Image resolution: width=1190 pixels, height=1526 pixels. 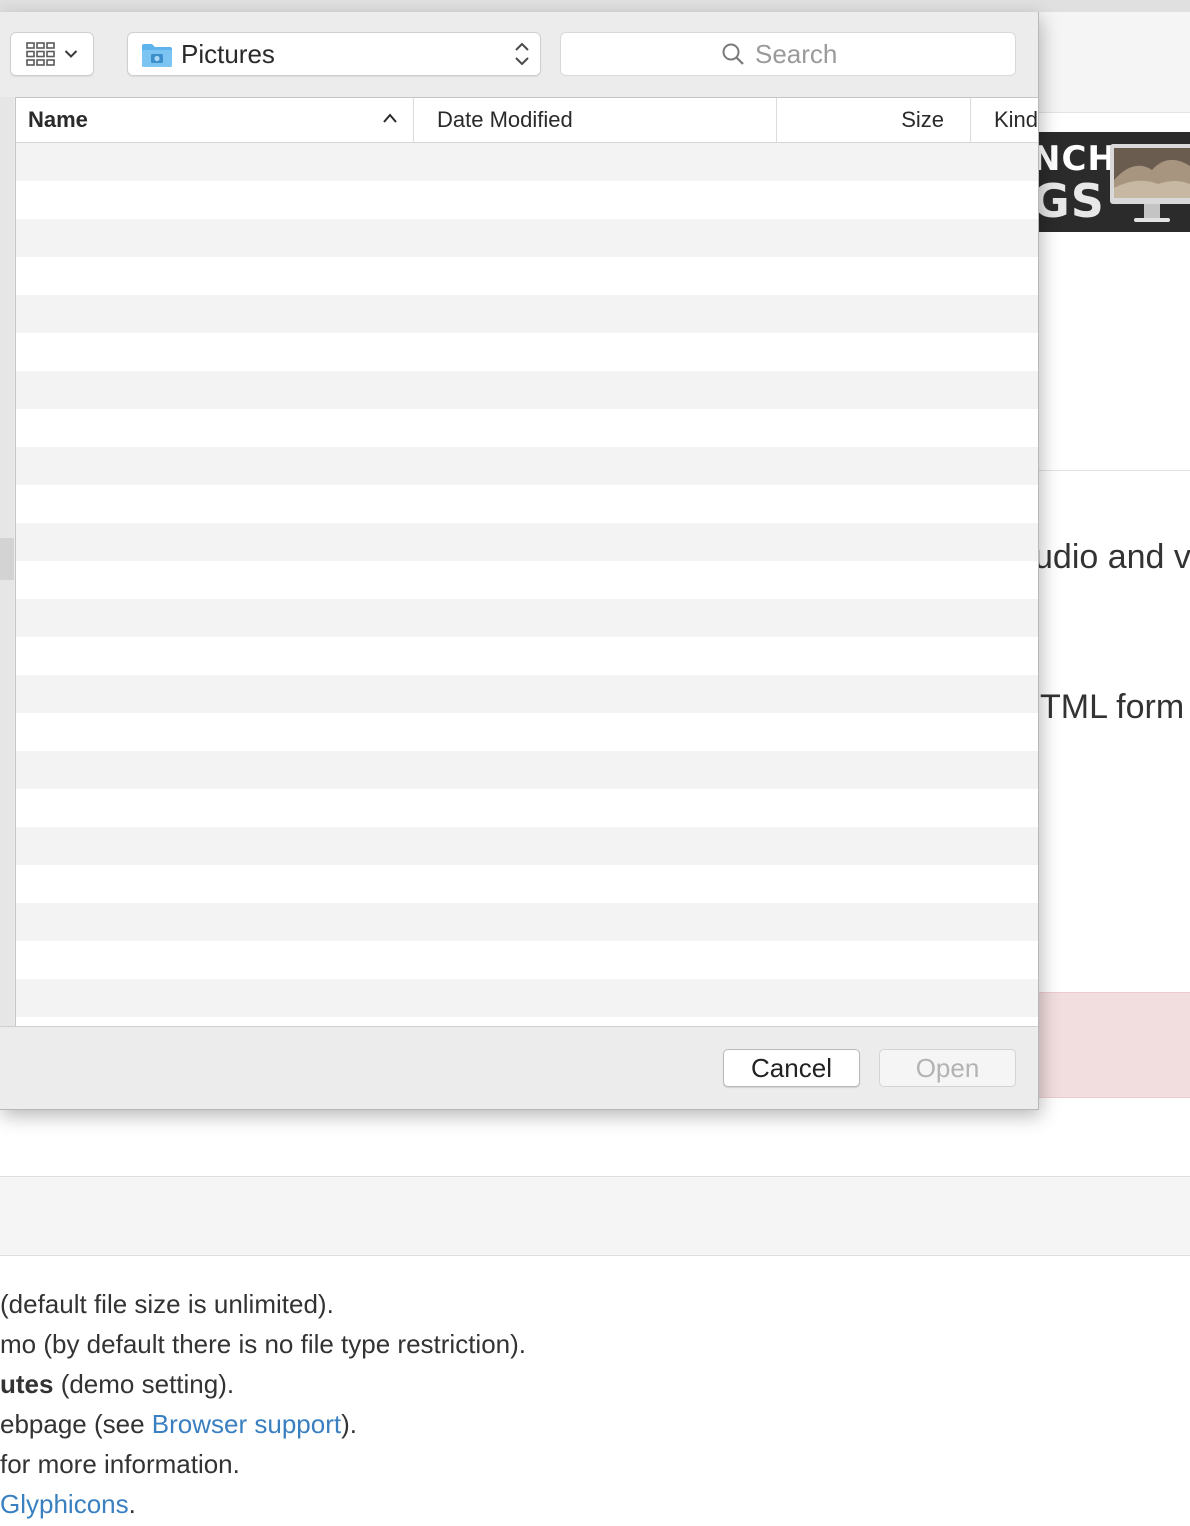 I want to click on updown-chevron-icon, so click(x=522, y=54).